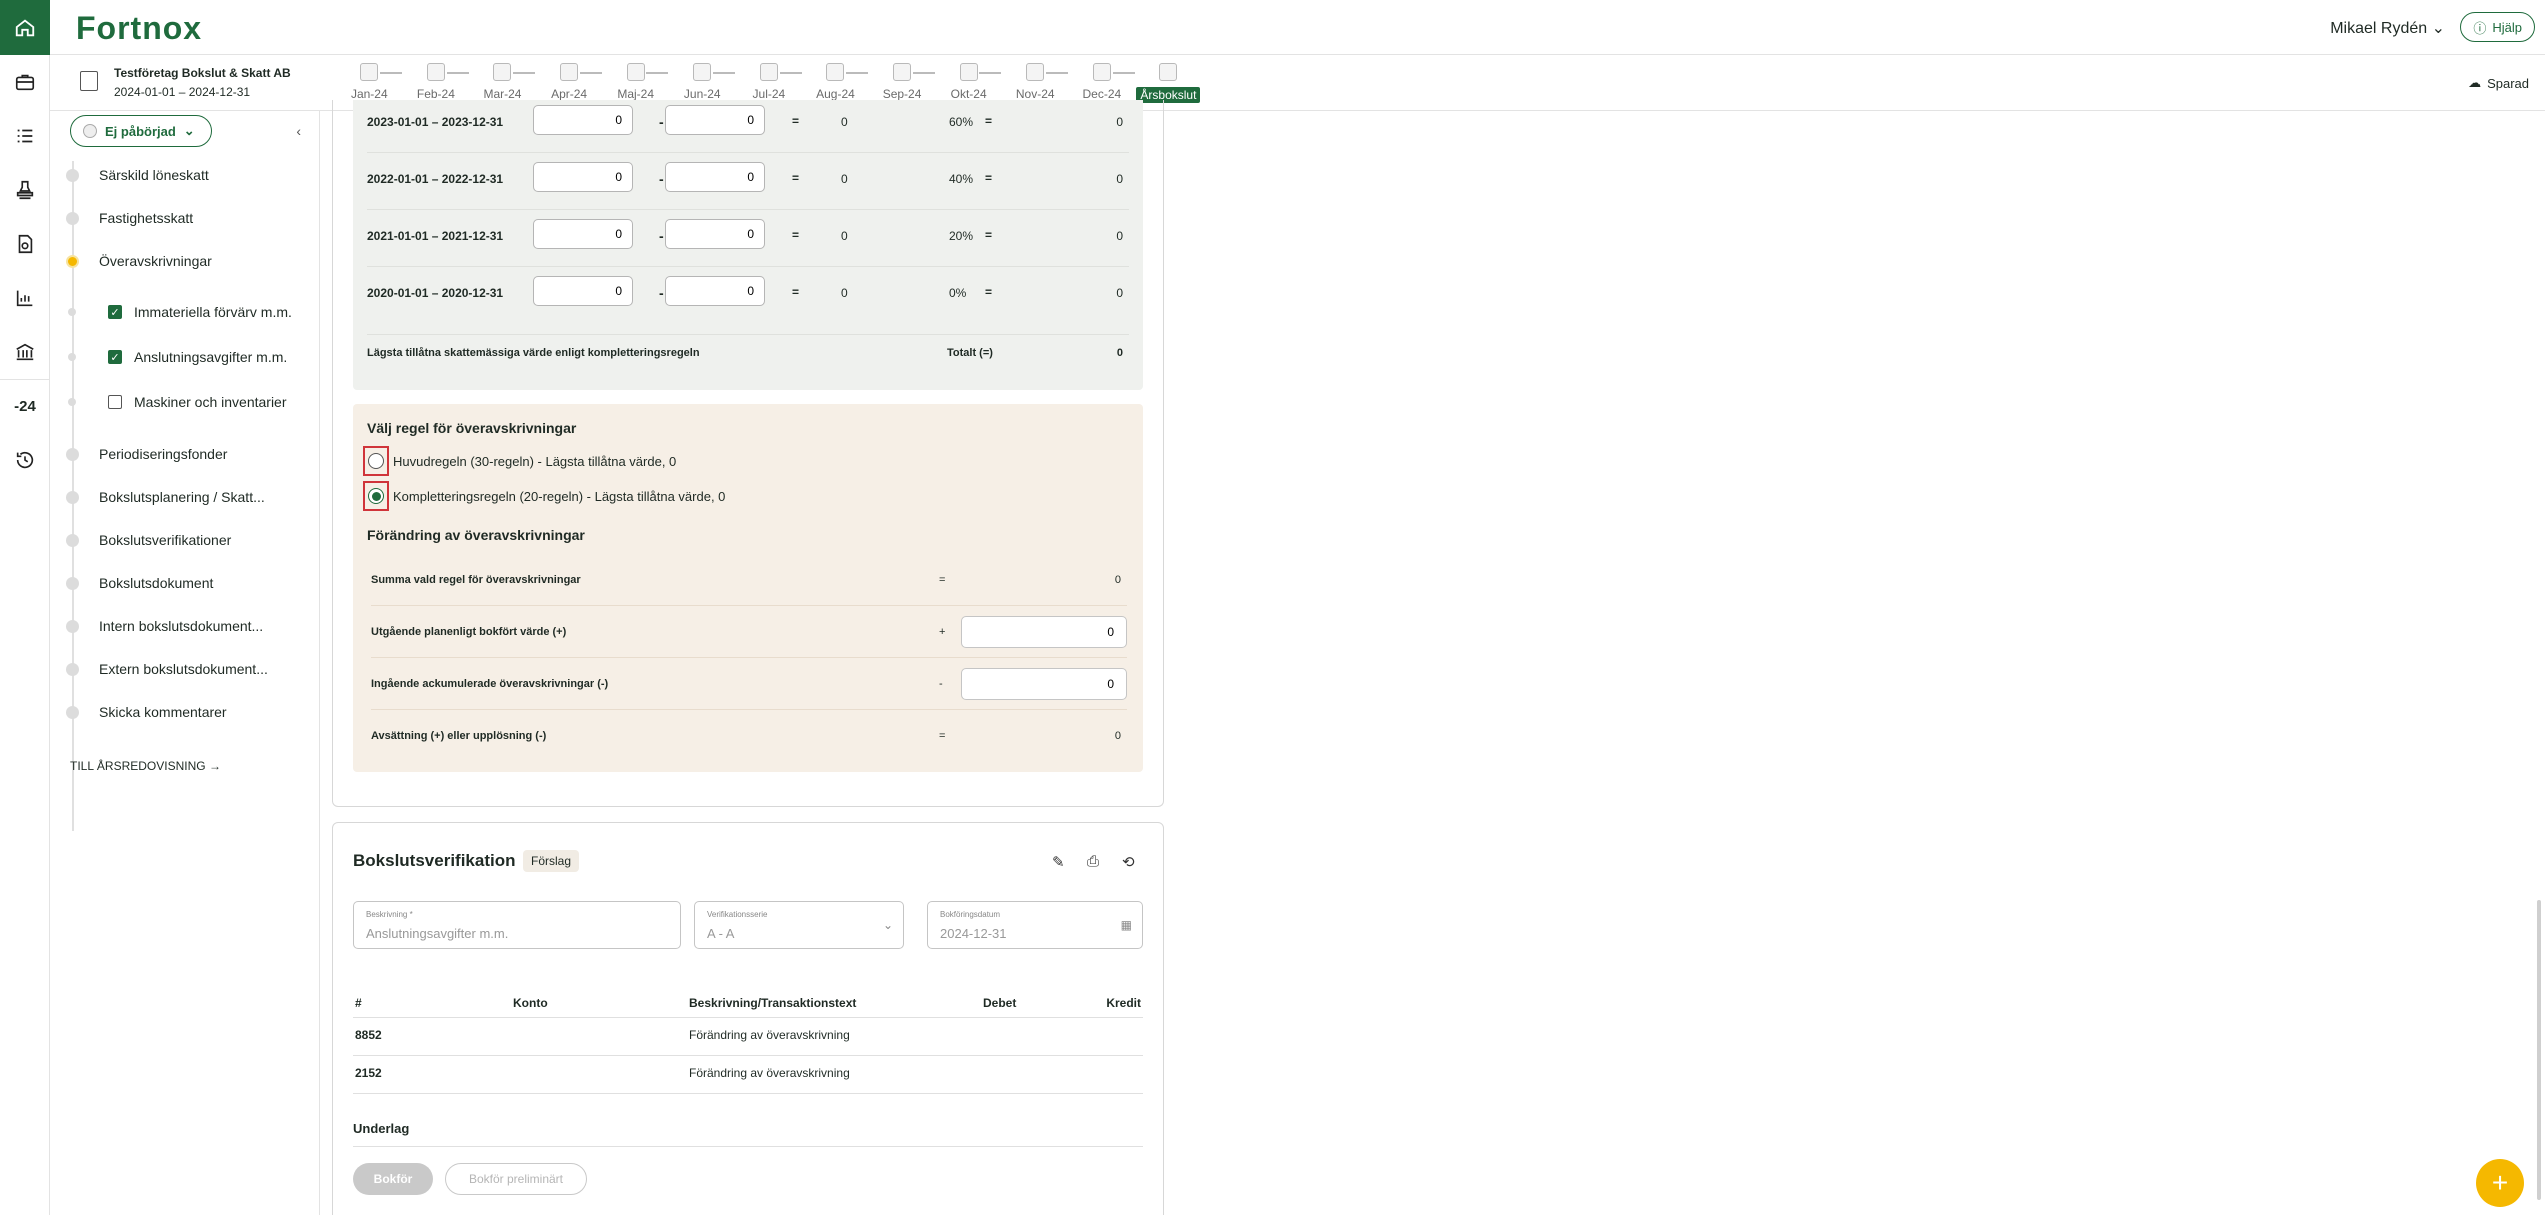 This screenshot has height=1215, width=2545. I want to click on sidebar-item-skicka-kommentarer: Skicka kommentarer, so click(146, 712).